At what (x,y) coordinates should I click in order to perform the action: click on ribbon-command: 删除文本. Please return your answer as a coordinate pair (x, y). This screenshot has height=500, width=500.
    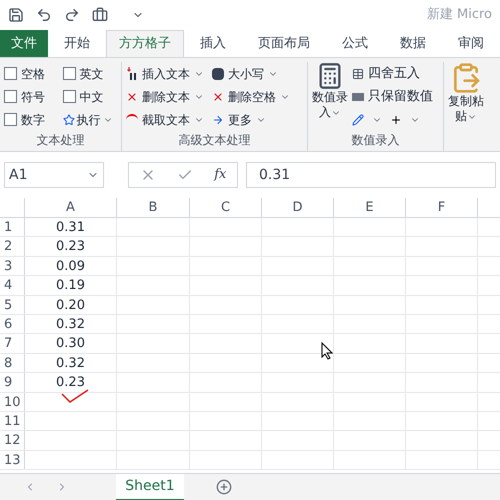
    Looking at the image, I should click on (165, 96).